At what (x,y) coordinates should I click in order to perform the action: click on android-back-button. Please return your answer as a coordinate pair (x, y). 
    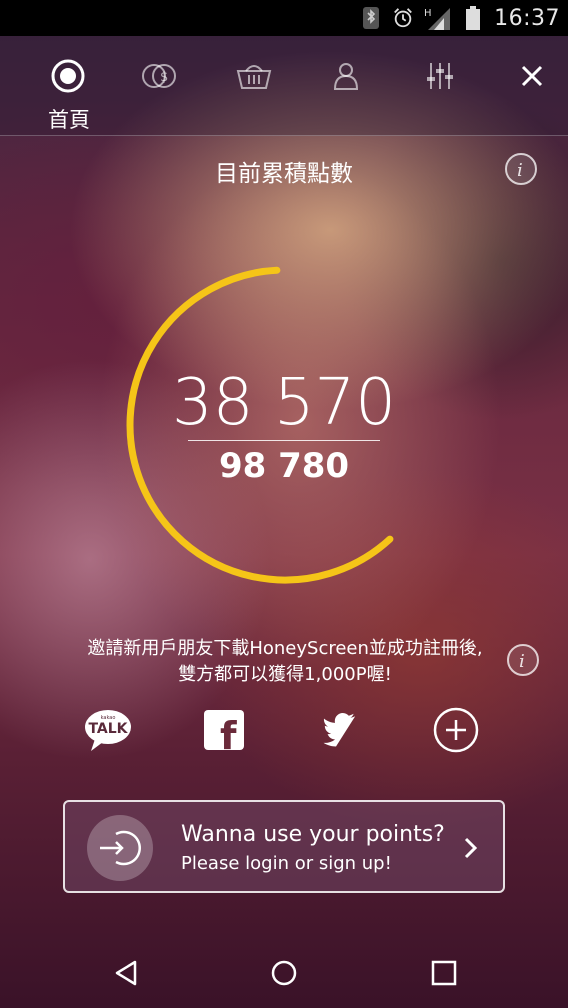
    Looking at the image, I should click on (126, 973).